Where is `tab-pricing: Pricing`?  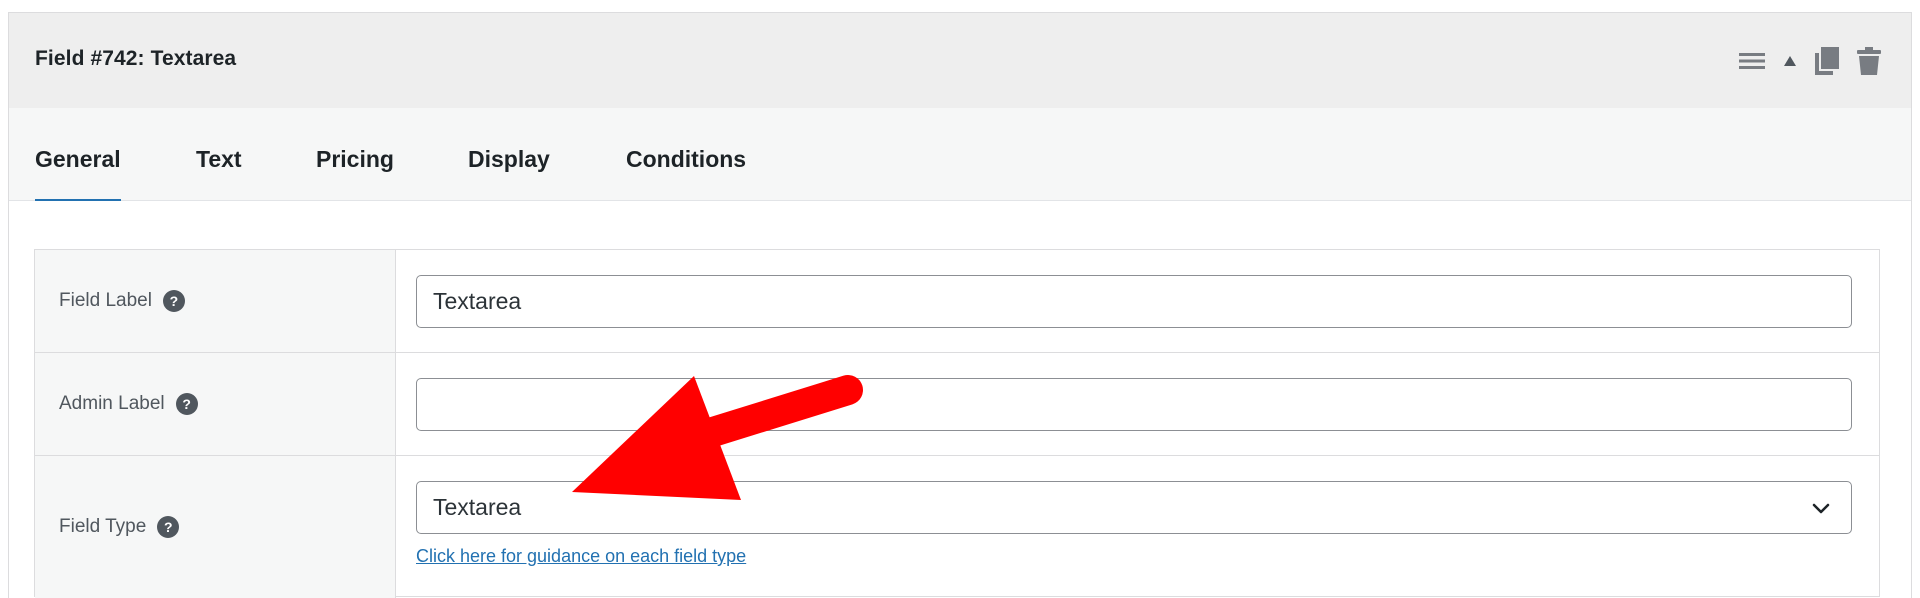 tab-pricing: Pricing is located at coordinates (355, 172).